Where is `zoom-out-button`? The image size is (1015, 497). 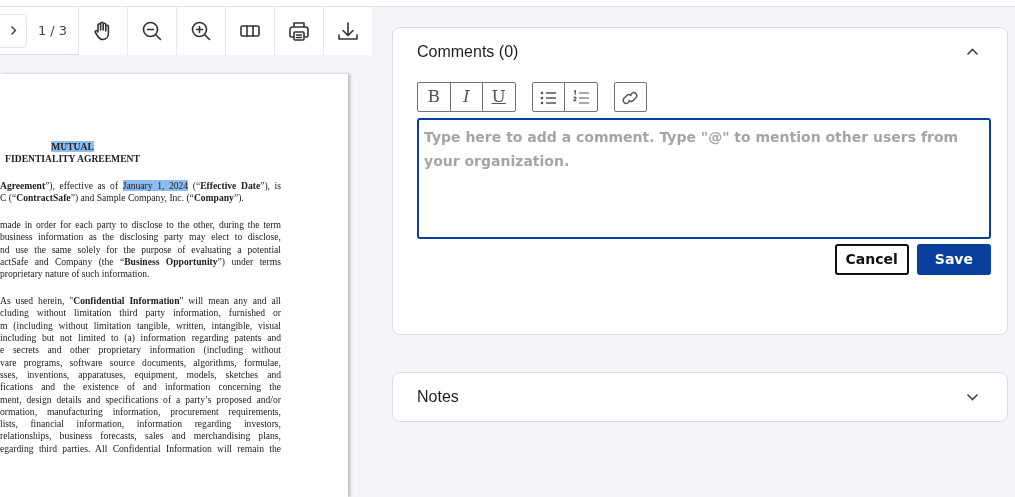 zoom-out-button is located at coordinates (151, 30).